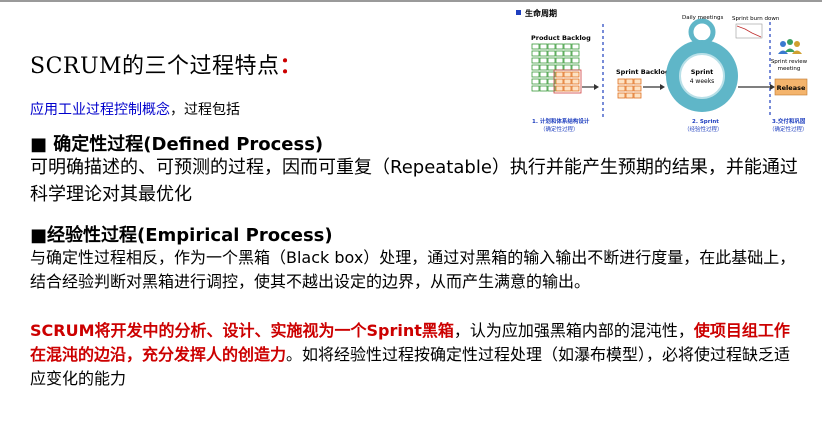  I want to click on title-text: SCRUM的三个过程特点, so click(155, 66).